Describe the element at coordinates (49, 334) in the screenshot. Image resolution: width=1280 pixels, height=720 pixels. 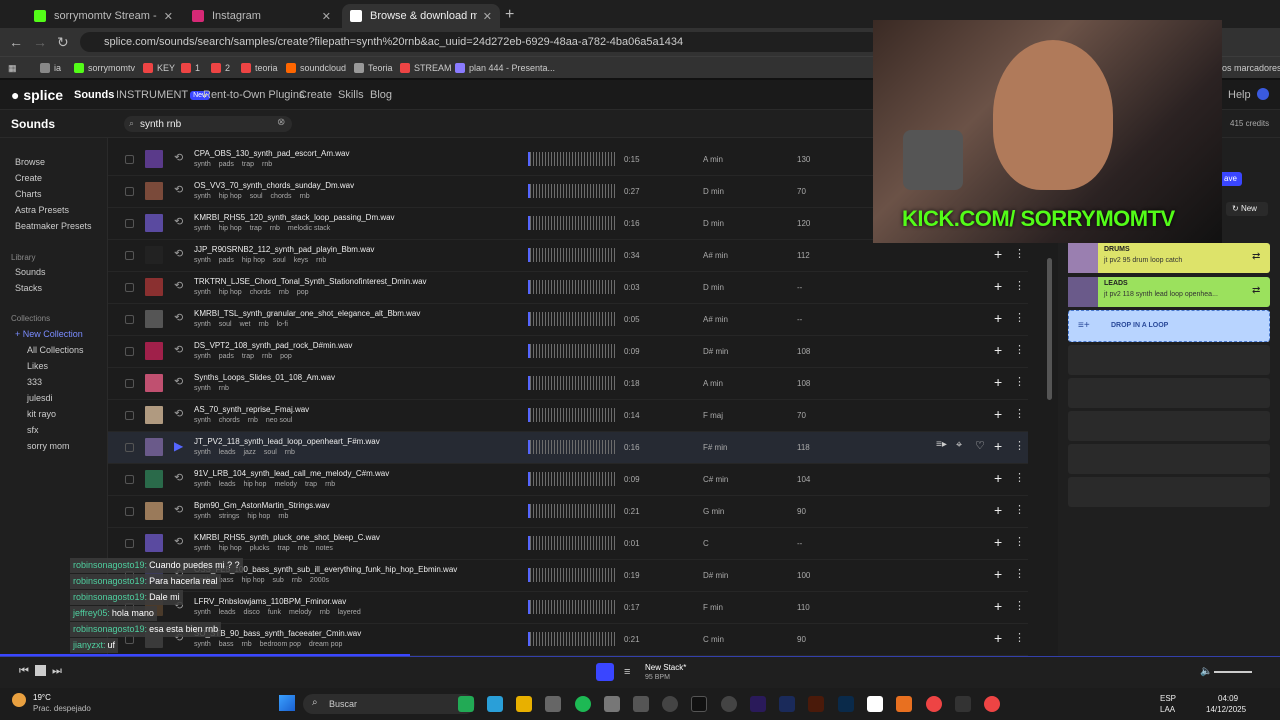
I see `new-collection-button: + New Collection` at that location.